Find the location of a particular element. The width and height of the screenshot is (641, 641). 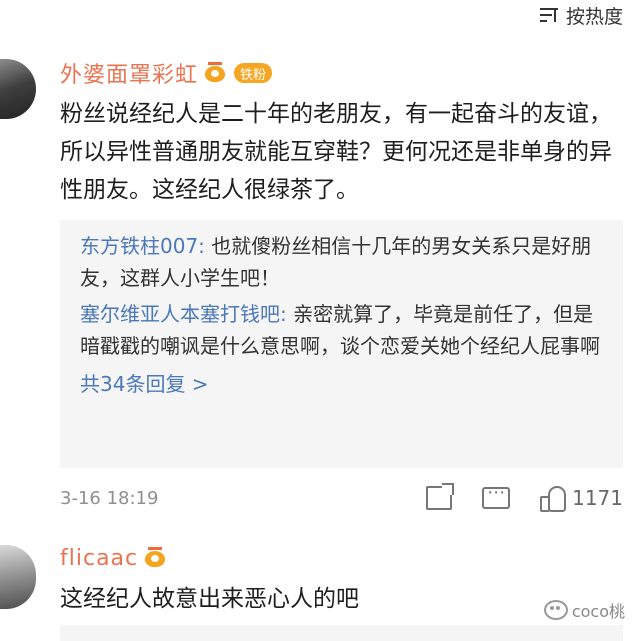

watermark: coco桃 is located at coordinates (584, 610).